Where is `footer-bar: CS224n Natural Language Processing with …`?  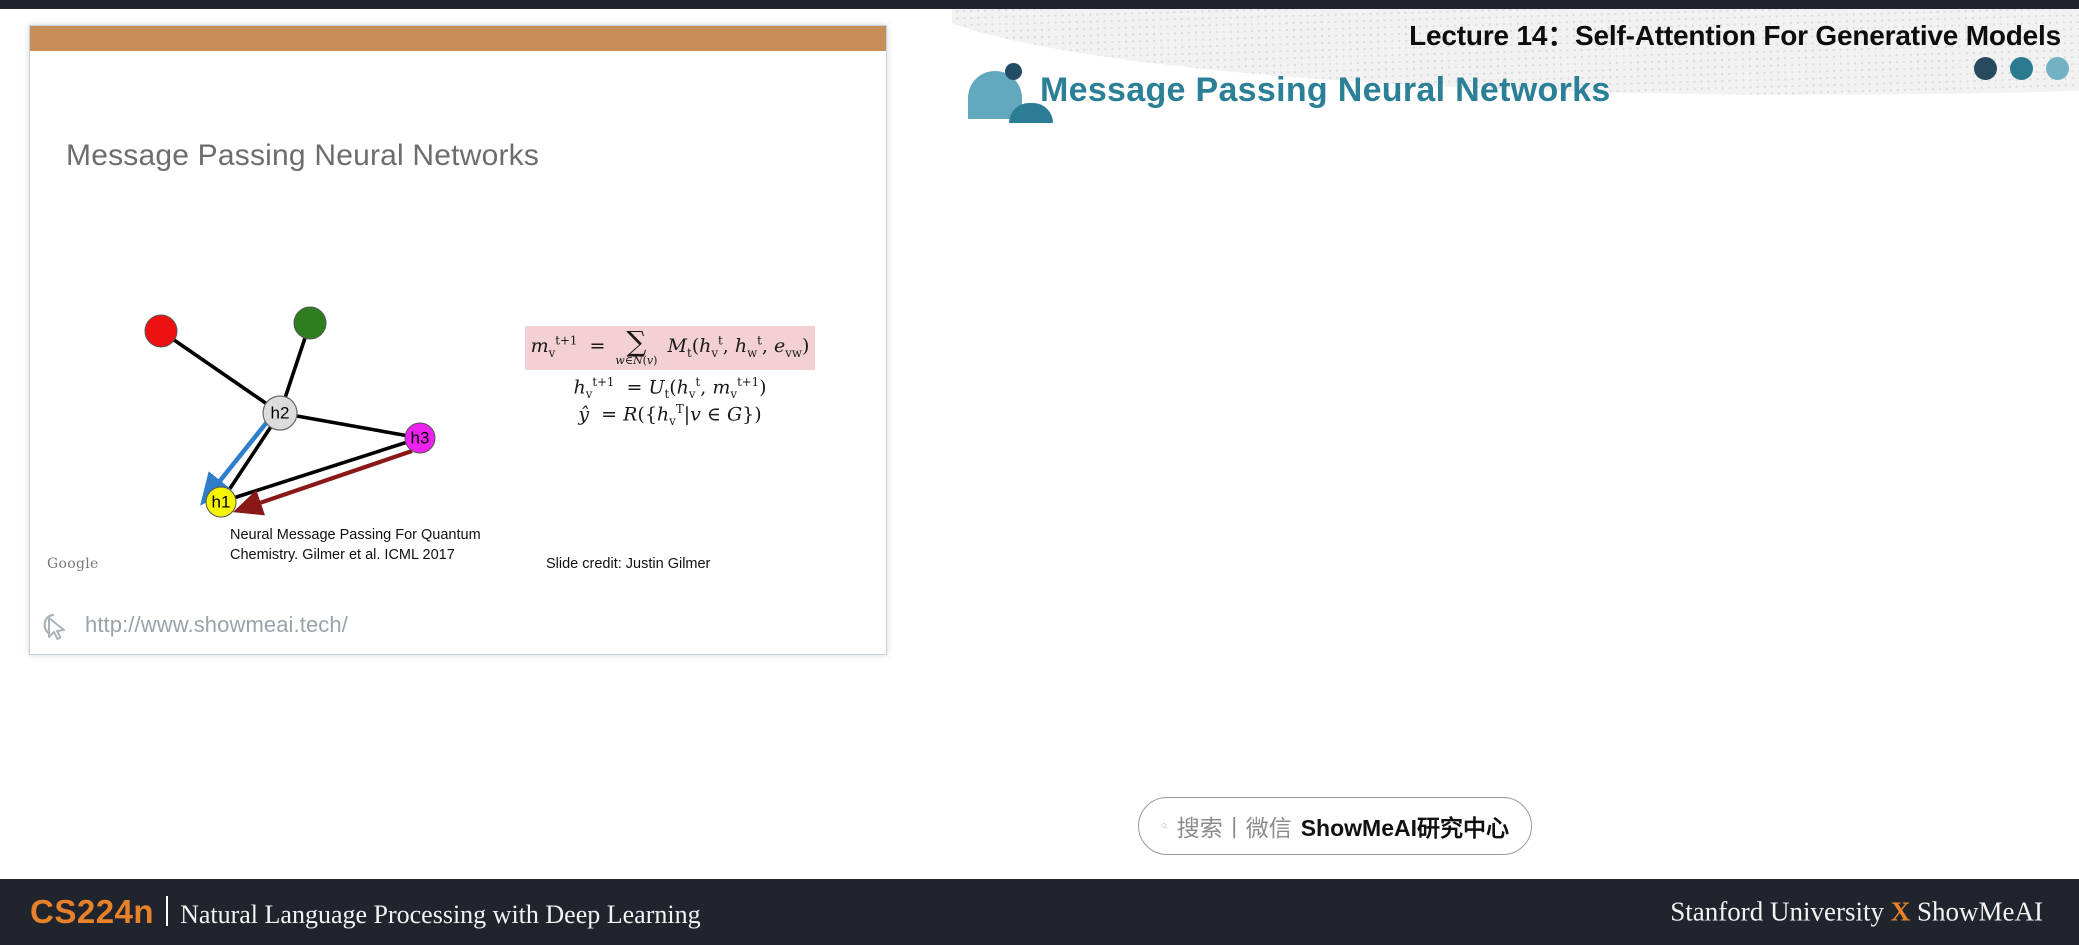 footer-bar: CS224n Natural Language Processing with … is located at coordinates (1039, 912).